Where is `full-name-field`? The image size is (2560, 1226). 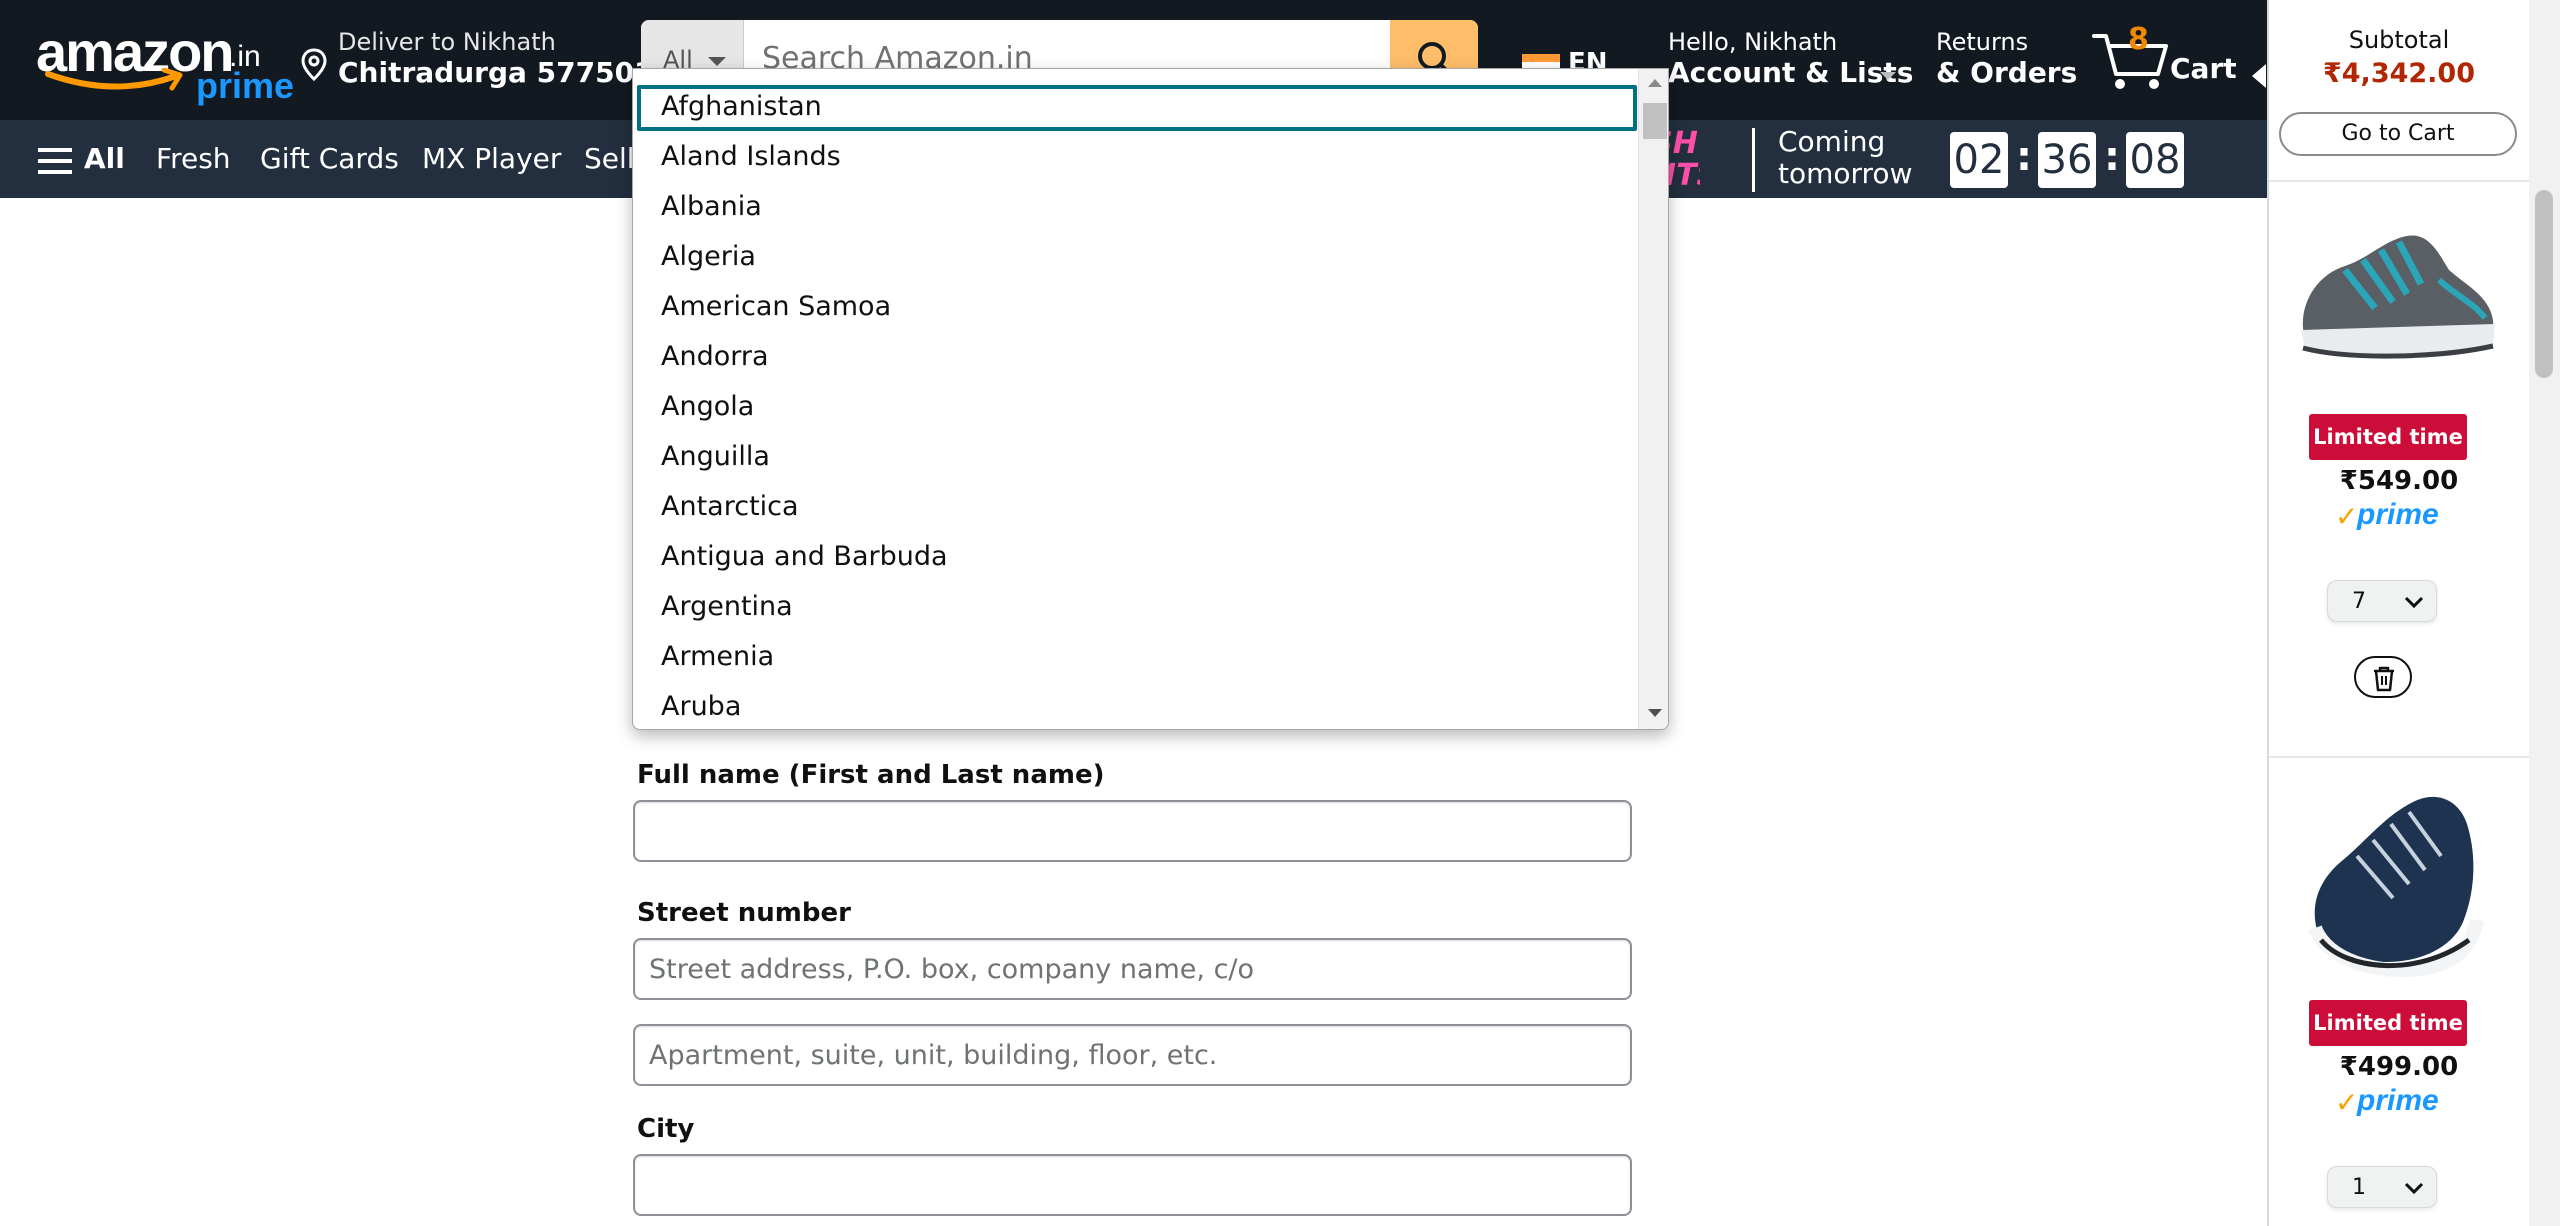 full-name-field is located at coordinates (1132, 831).